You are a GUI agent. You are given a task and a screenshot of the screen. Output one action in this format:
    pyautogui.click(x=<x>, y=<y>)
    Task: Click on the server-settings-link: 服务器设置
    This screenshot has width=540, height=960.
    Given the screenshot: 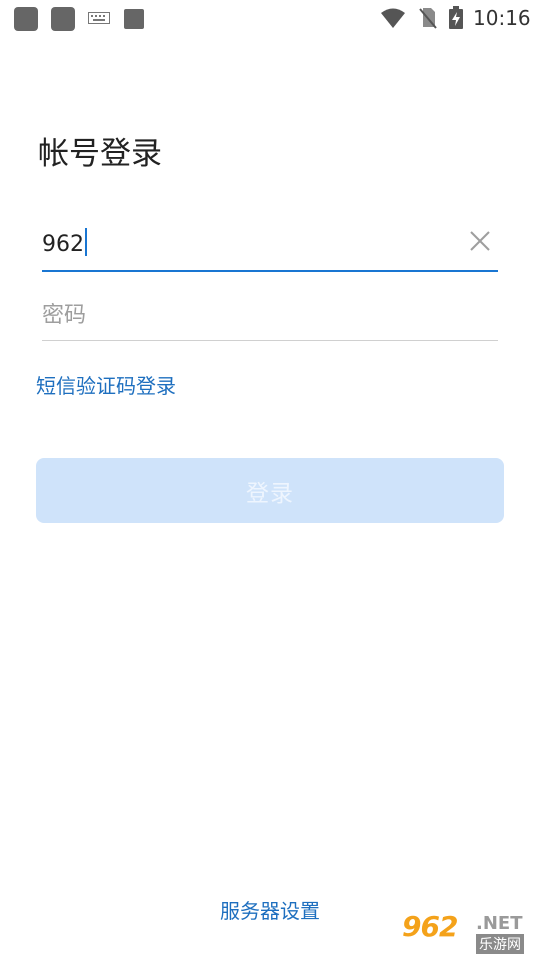 What is the action you would take?
    pyautogui.click(x=270, y=911)
    